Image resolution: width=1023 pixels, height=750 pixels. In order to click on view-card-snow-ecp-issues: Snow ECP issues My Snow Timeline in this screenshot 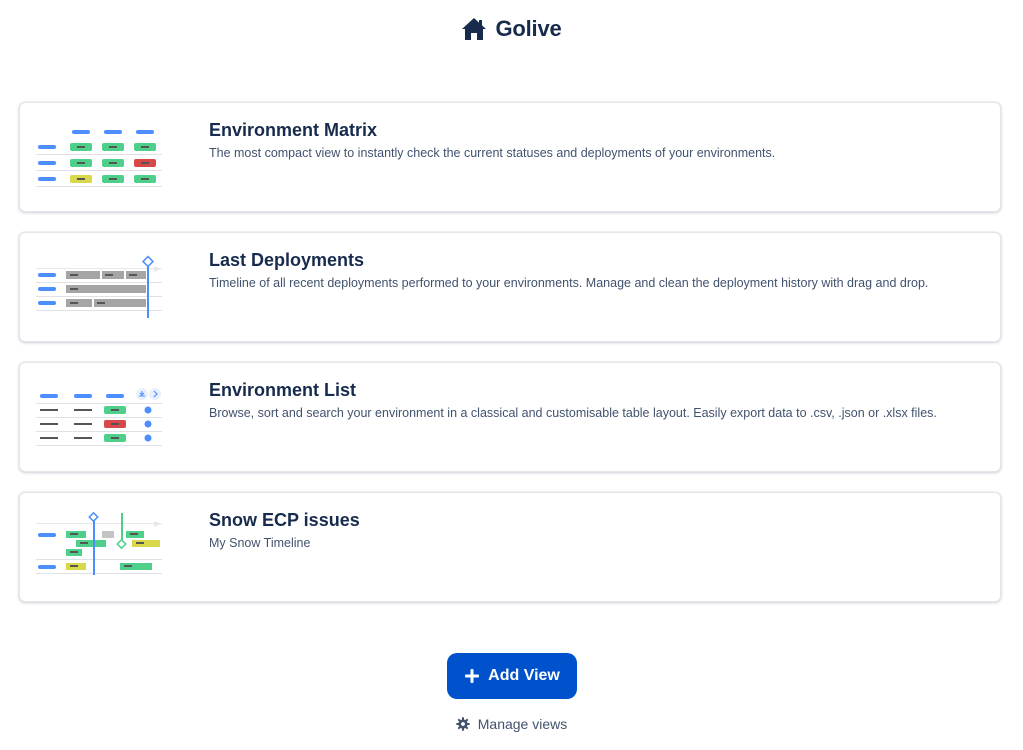, I will do `click(510, 547)`.